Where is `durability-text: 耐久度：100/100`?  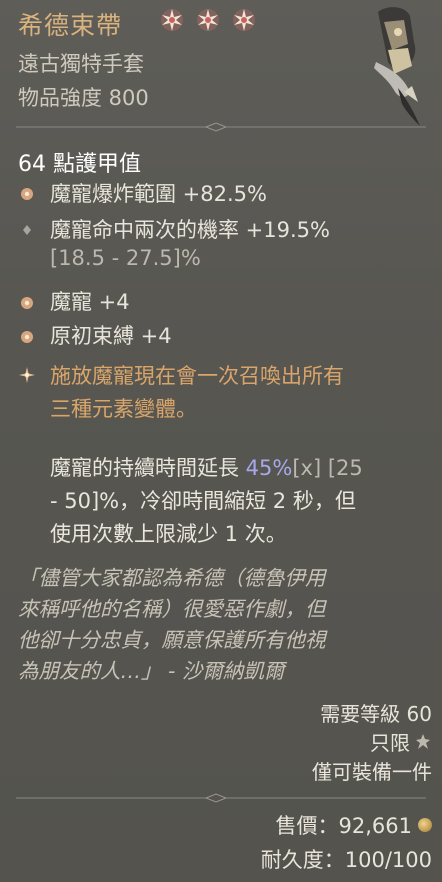
durability-text: 耐久度：100/100 is located at coordinates (346, 860).